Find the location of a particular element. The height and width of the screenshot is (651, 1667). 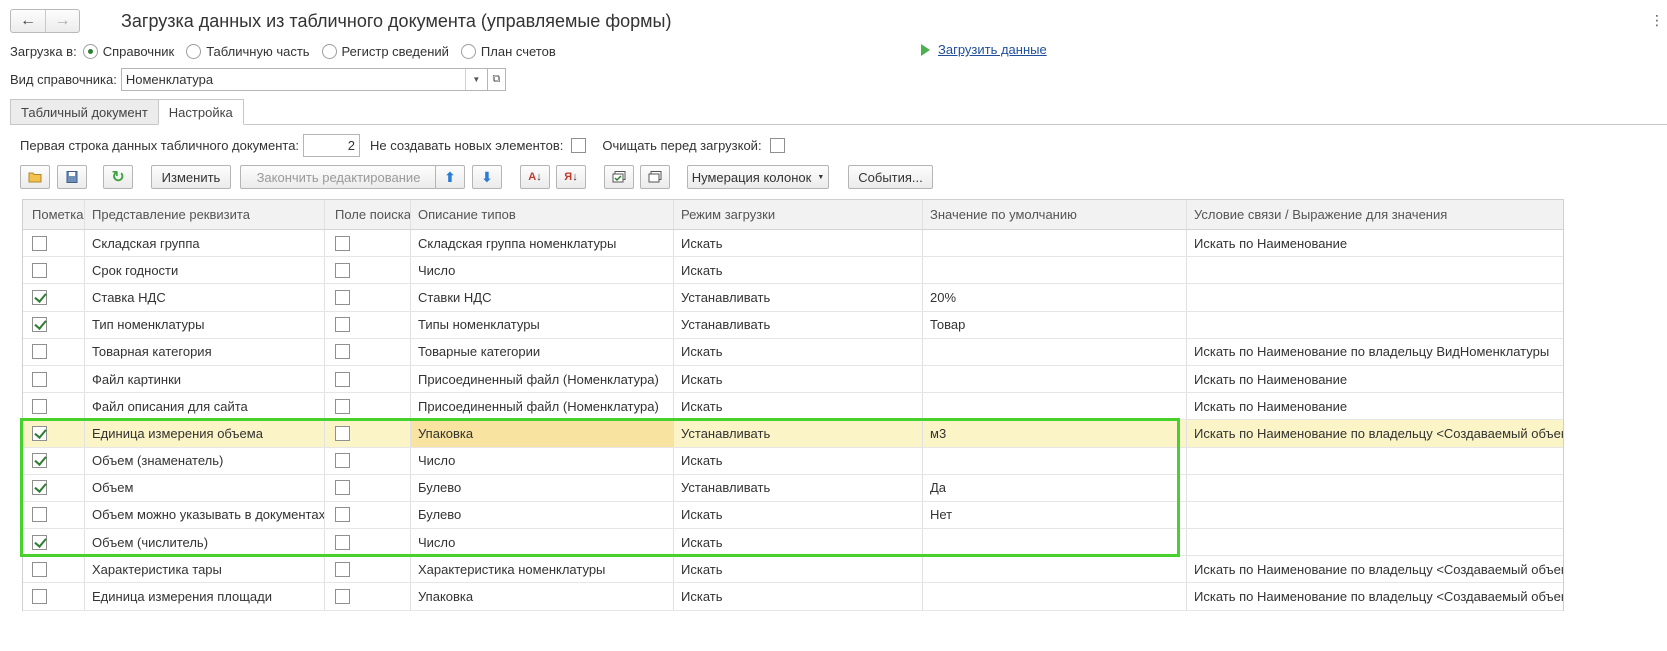

attribute-cell: Ставка НДС is located at coordinates (205, 297).